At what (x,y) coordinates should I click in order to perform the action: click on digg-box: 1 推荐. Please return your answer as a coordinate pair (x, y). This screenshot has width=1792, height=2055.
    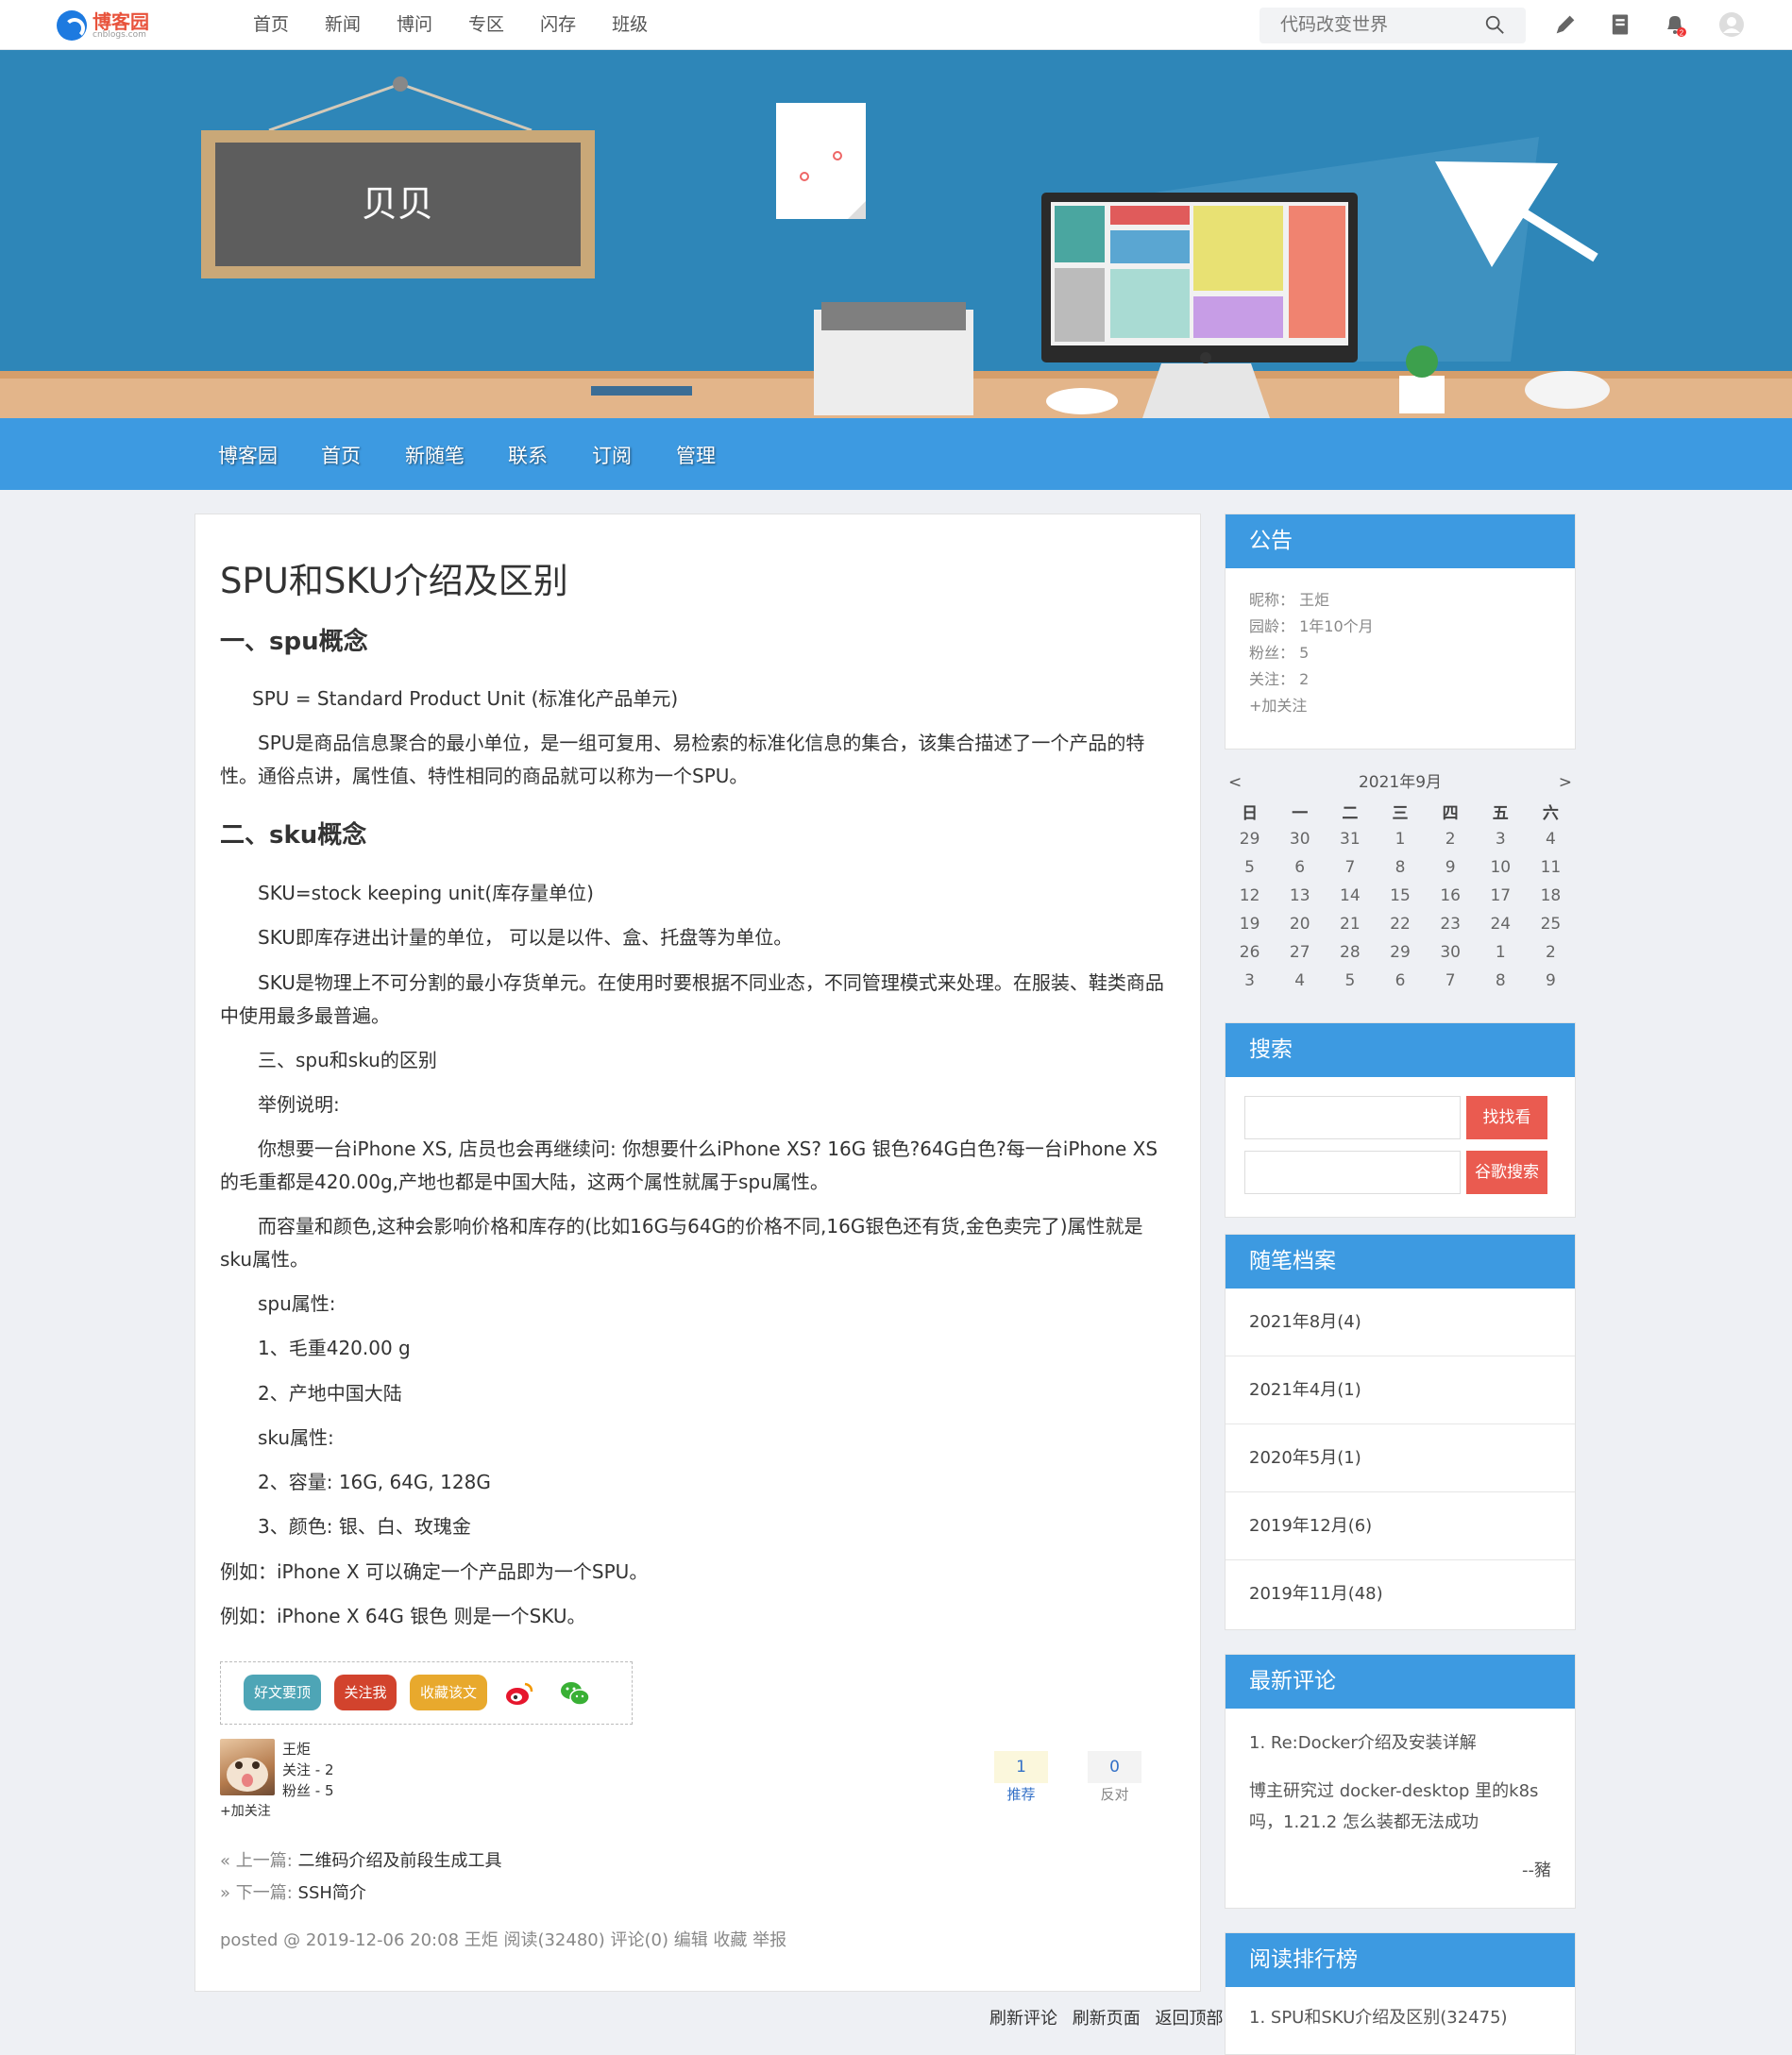
    Looking at the image, I should click on (1021, 1778).